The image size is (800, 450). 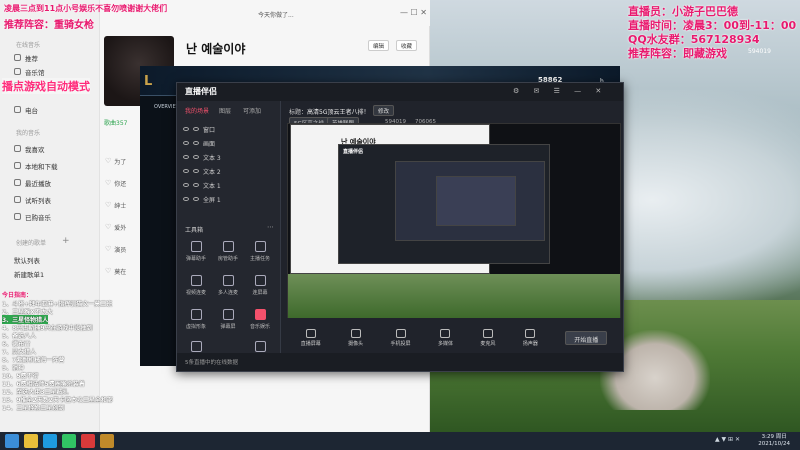 I want to click on sidebar-section-mine: 我的音乐, so click(x=28, y=133).